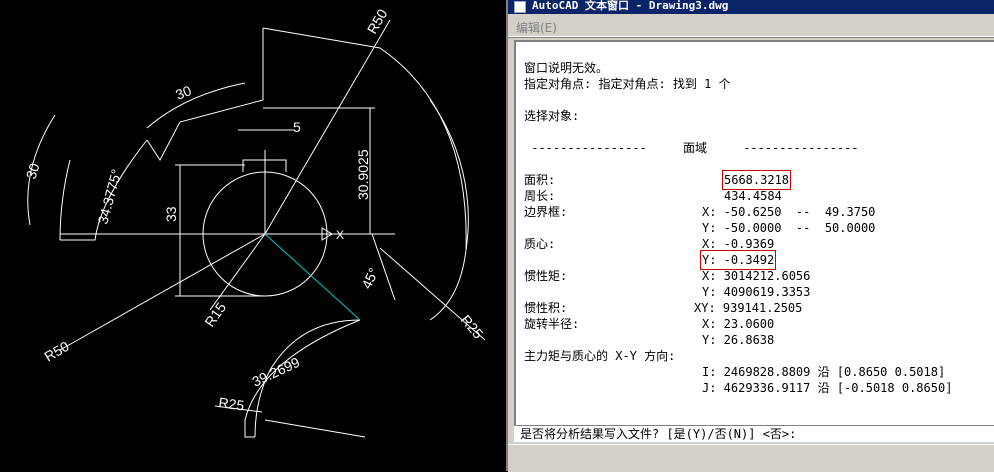 This screenshot has height=472, width=994. Describe the element at coordinates (369, 278) in the screenshot. I see `label-45: 45°` at that location.